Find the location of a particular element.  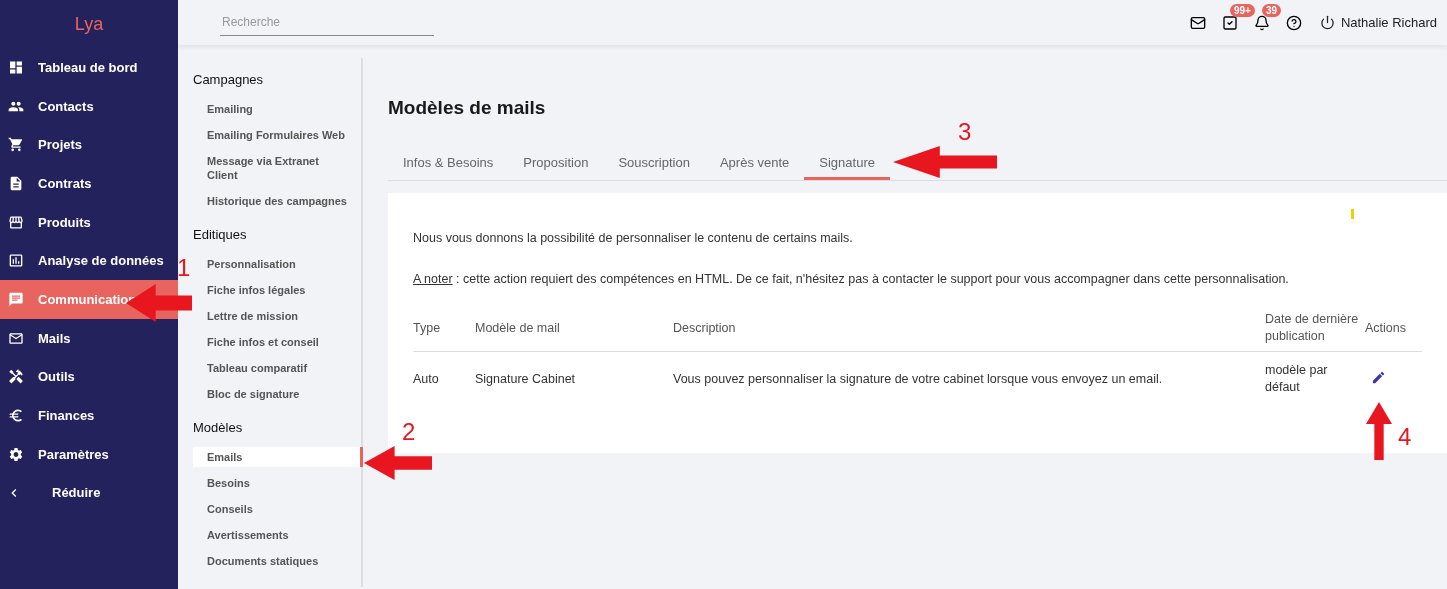

submenu-item: Message via Extranet Client is located at coordinates (278, 168).